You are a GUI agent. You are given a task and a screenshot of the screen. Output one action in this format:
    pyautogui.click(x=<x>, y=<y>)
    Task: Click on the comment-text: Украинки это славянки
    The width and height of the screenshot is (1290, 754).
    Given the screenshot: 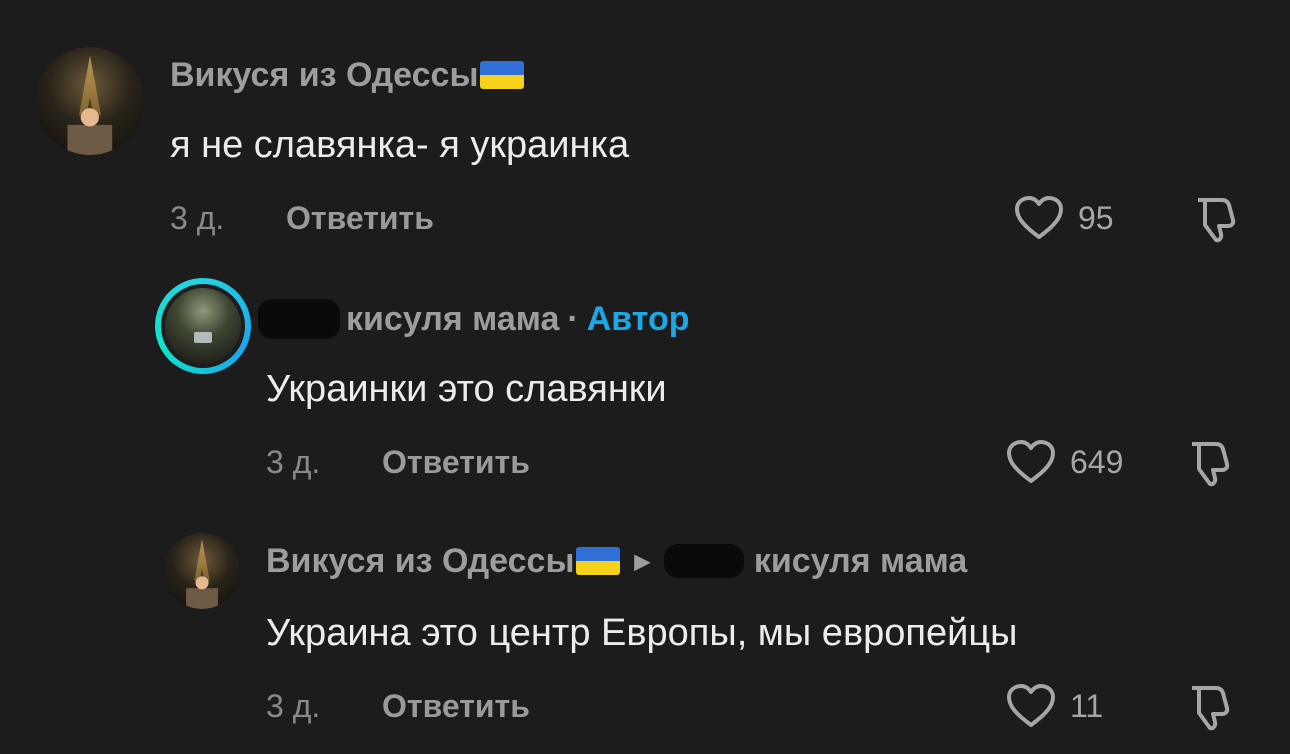 What is the action you would take?
    pyautogui.click(x=466, y=389)
    